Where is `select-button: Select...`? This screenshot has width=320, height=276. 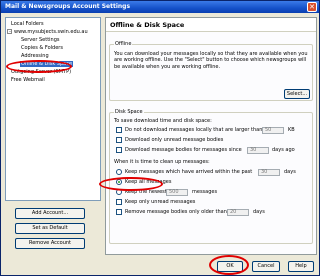 select-button: Select... is located at coordinates (297, 94).